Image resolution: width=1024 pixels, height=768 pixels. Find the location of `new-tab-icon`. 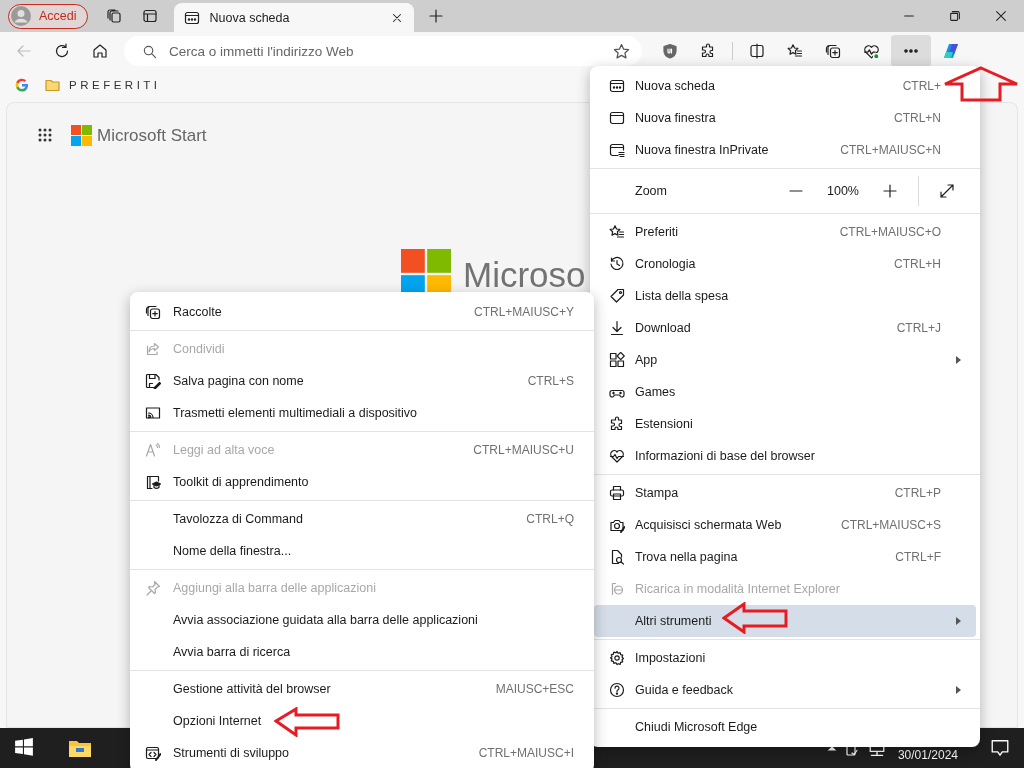

new-tab-icon is located at coordinates (617, 86).